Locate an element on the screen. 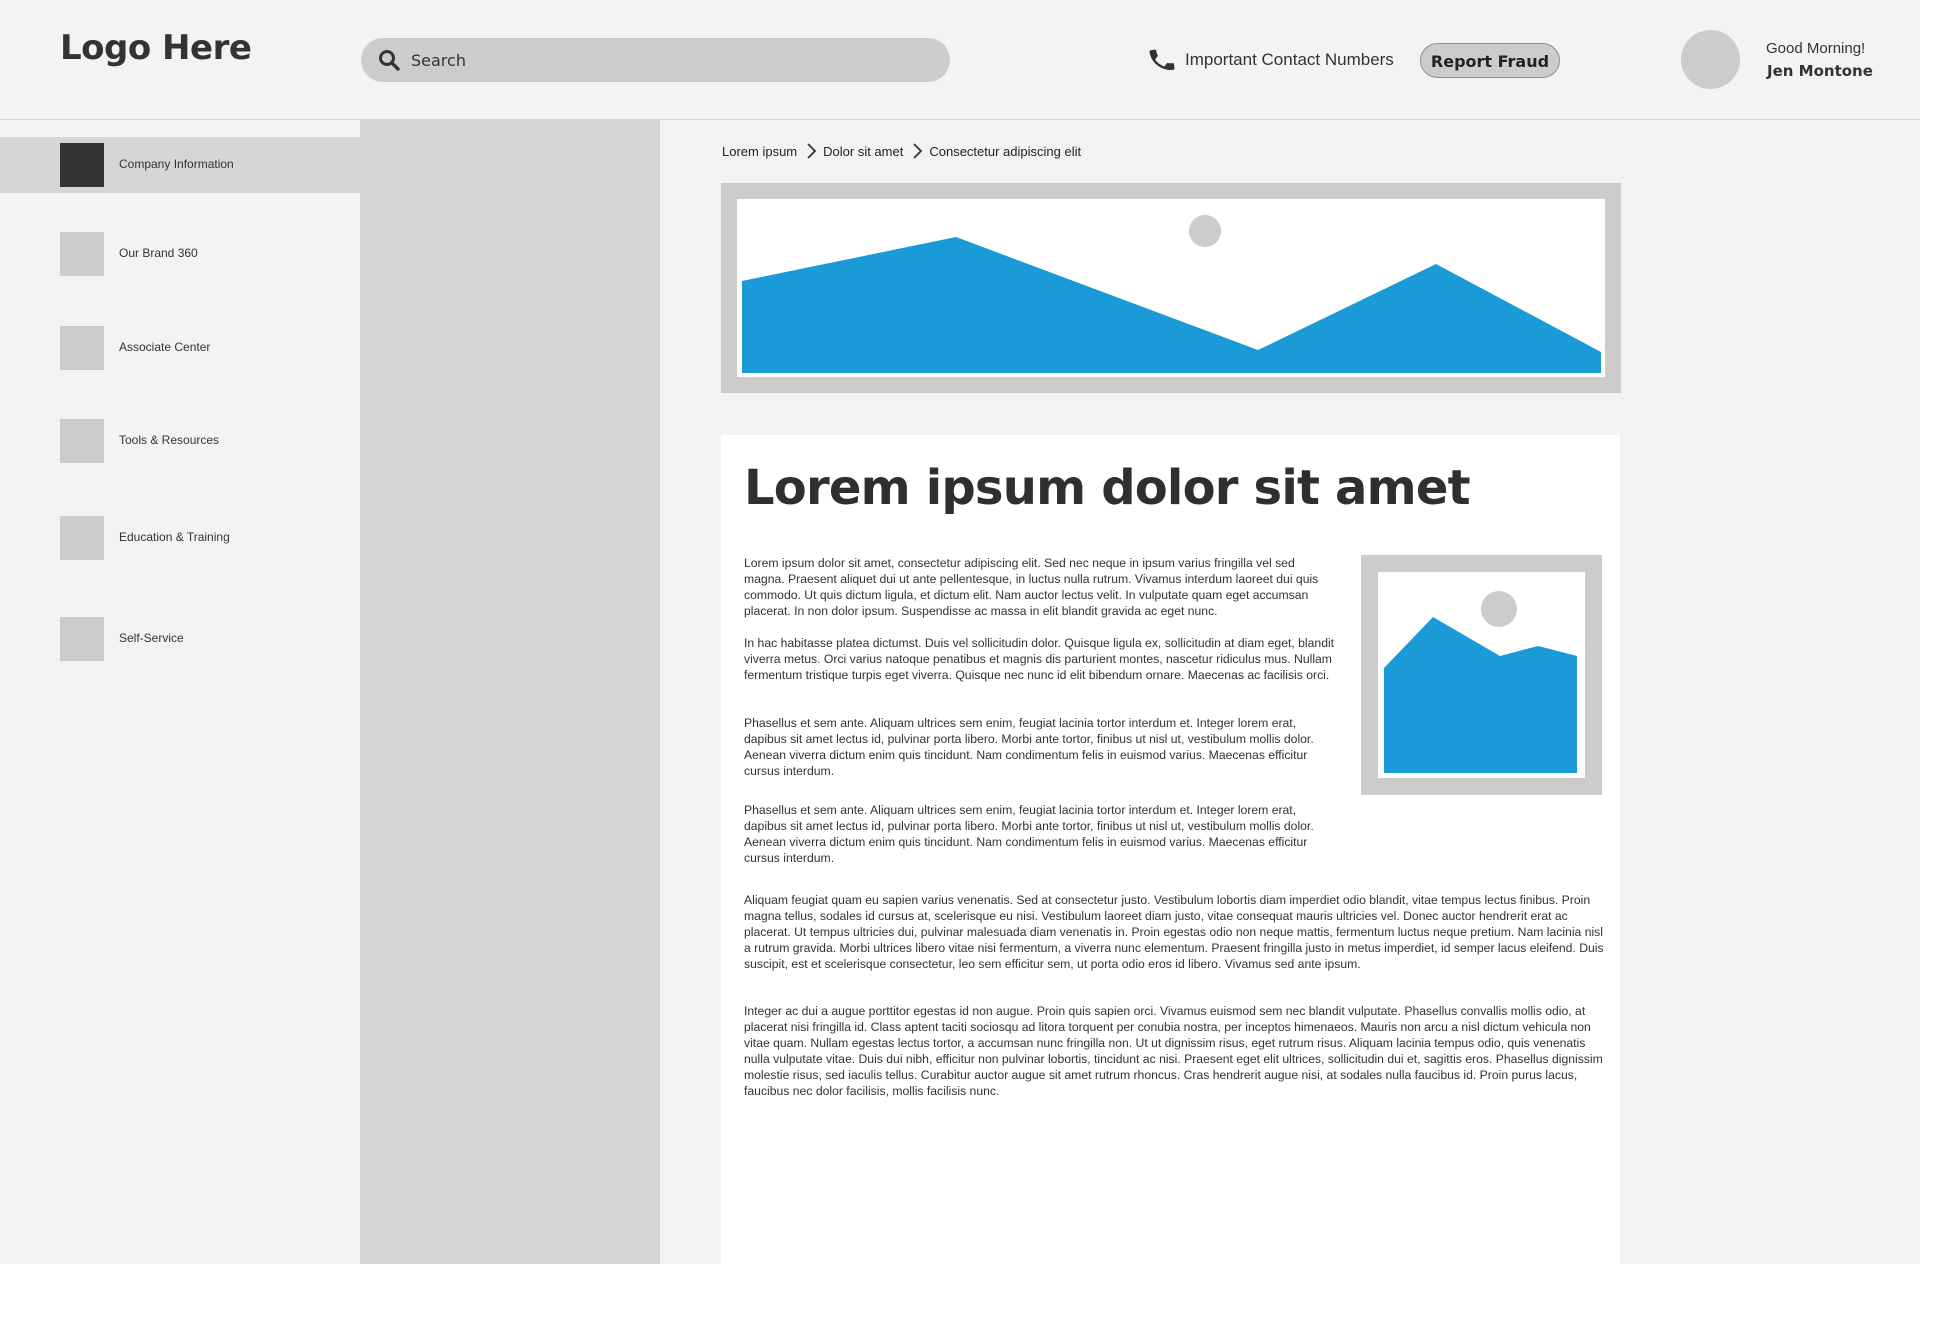 This screenshot has width=1933, height=1322. sidebar-item-associate-center: Associate Center is located at coordinates (180, 348).